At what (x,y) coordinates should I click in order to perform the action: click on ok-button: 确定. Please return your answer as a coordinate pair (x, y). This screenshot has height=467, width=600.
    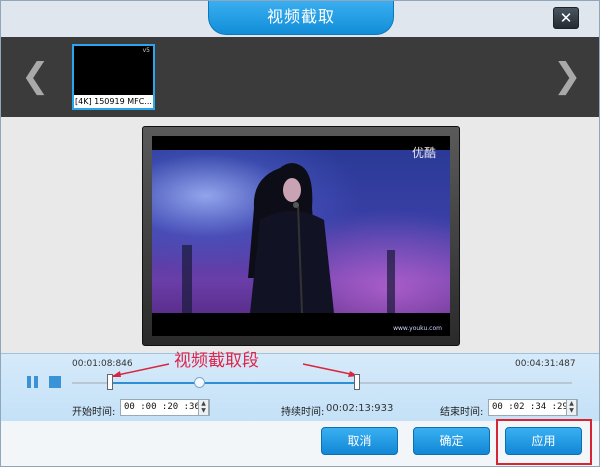
    Looking at the image, I should click on (451, 441).